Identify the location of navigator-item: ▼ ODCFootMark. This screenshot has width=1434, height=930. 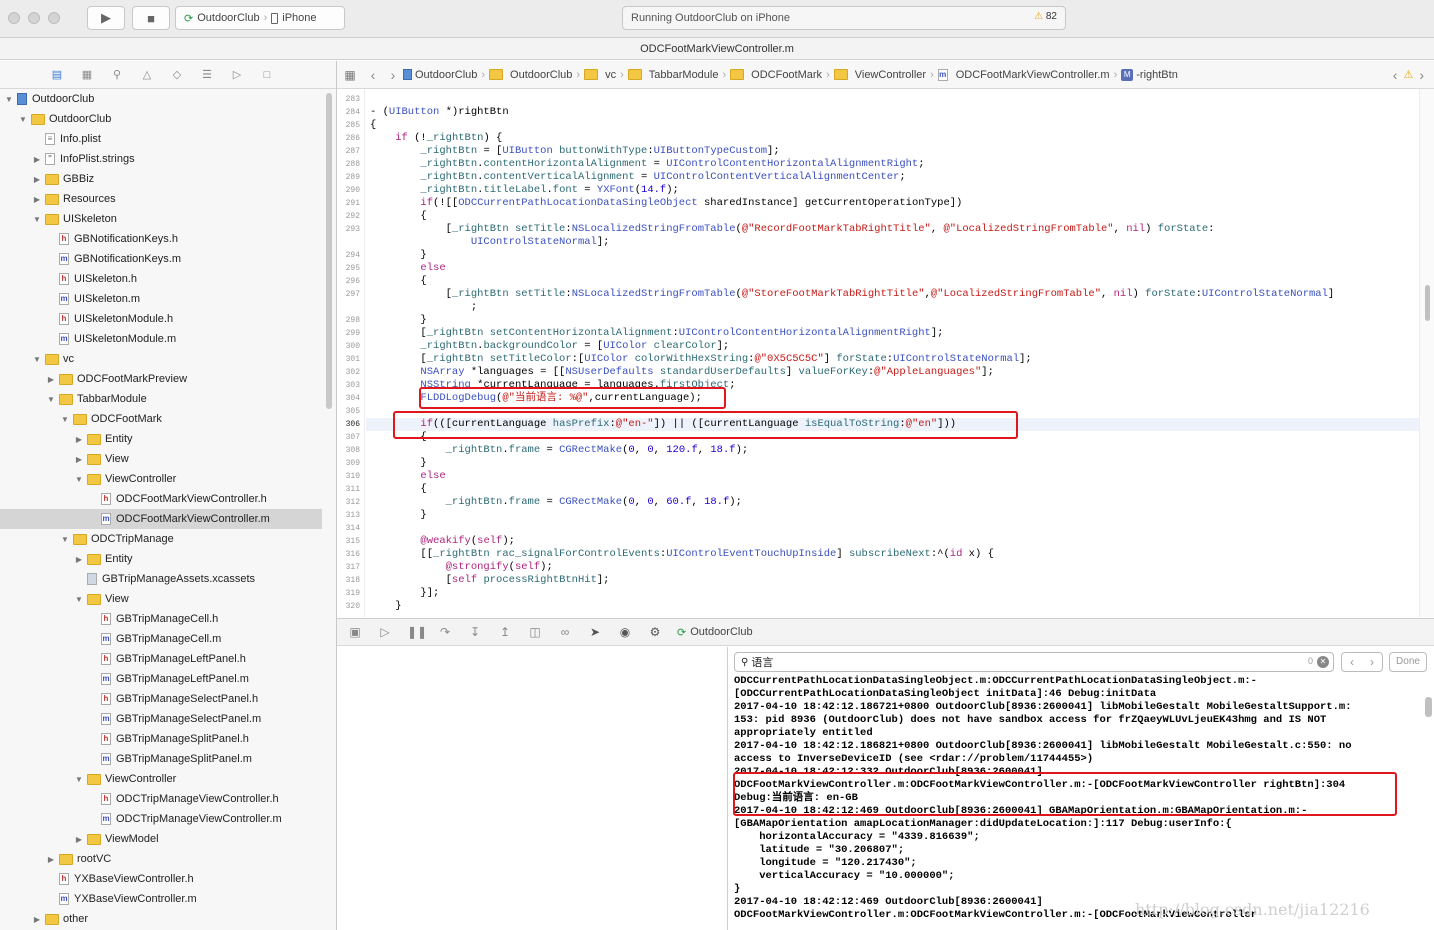
(161, 419).